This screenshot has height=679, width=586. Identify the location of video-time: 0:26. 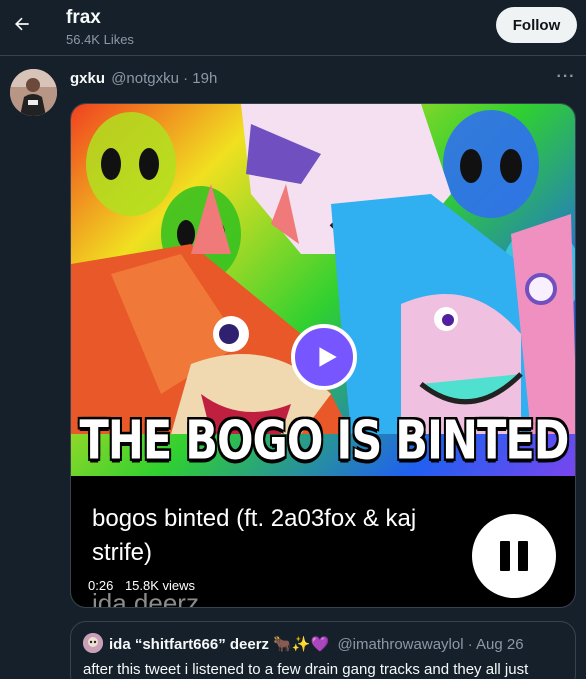
(101, 585).